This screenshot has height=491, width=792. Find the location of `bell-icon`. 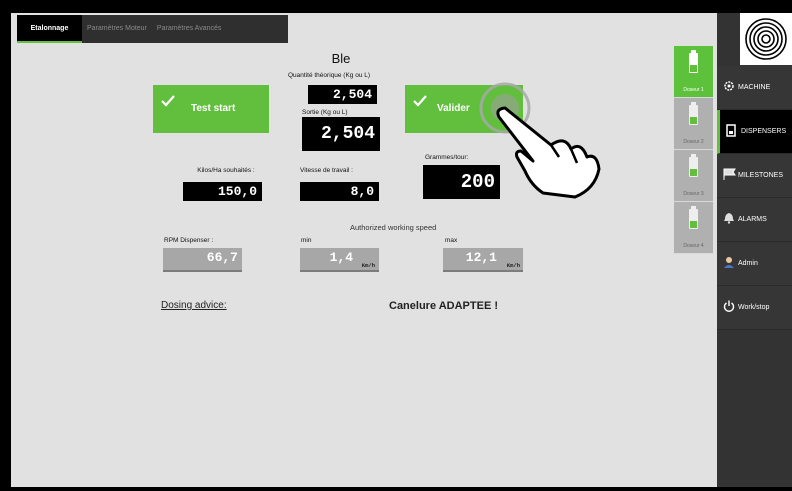

bell-icon is located at coordinates (729, 218).